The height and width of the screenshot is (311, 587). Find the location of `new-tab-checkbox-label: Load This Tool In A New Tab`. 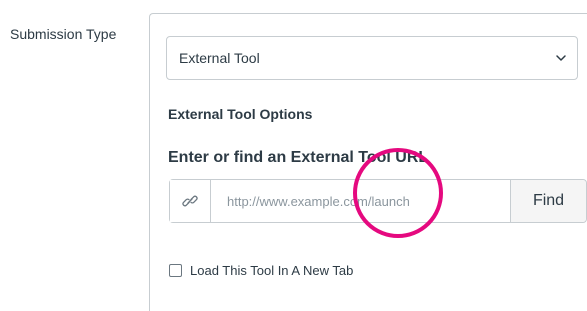

new-tab-checkbox-label: Load This Tool In A New Tab is located at coordinates (272, 270).